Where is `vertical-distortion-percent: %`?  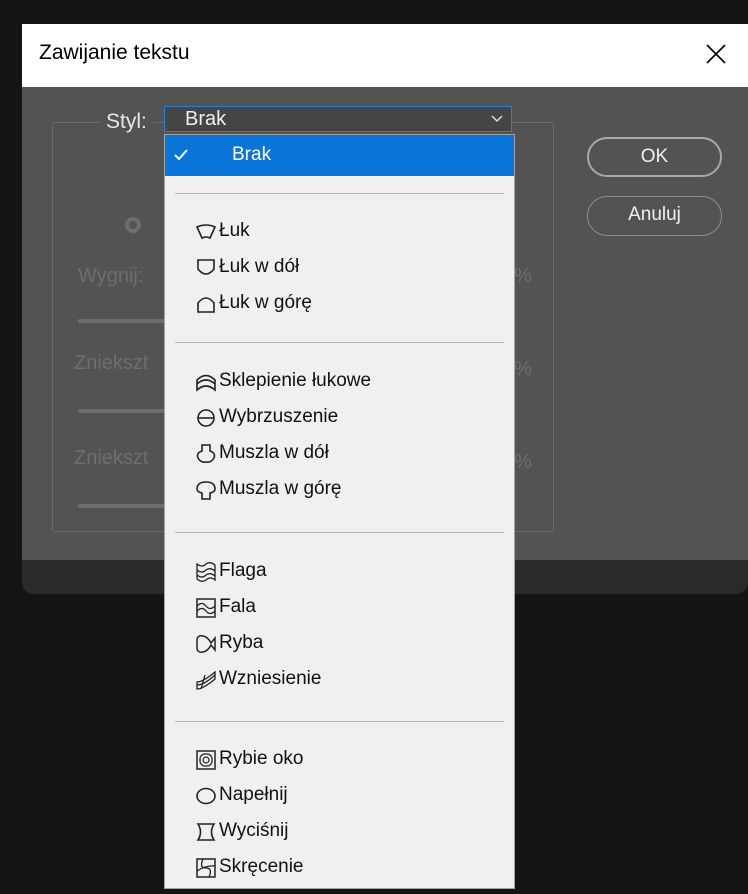 vertical-distortion-percent: % is located at coordinates (523, 462).